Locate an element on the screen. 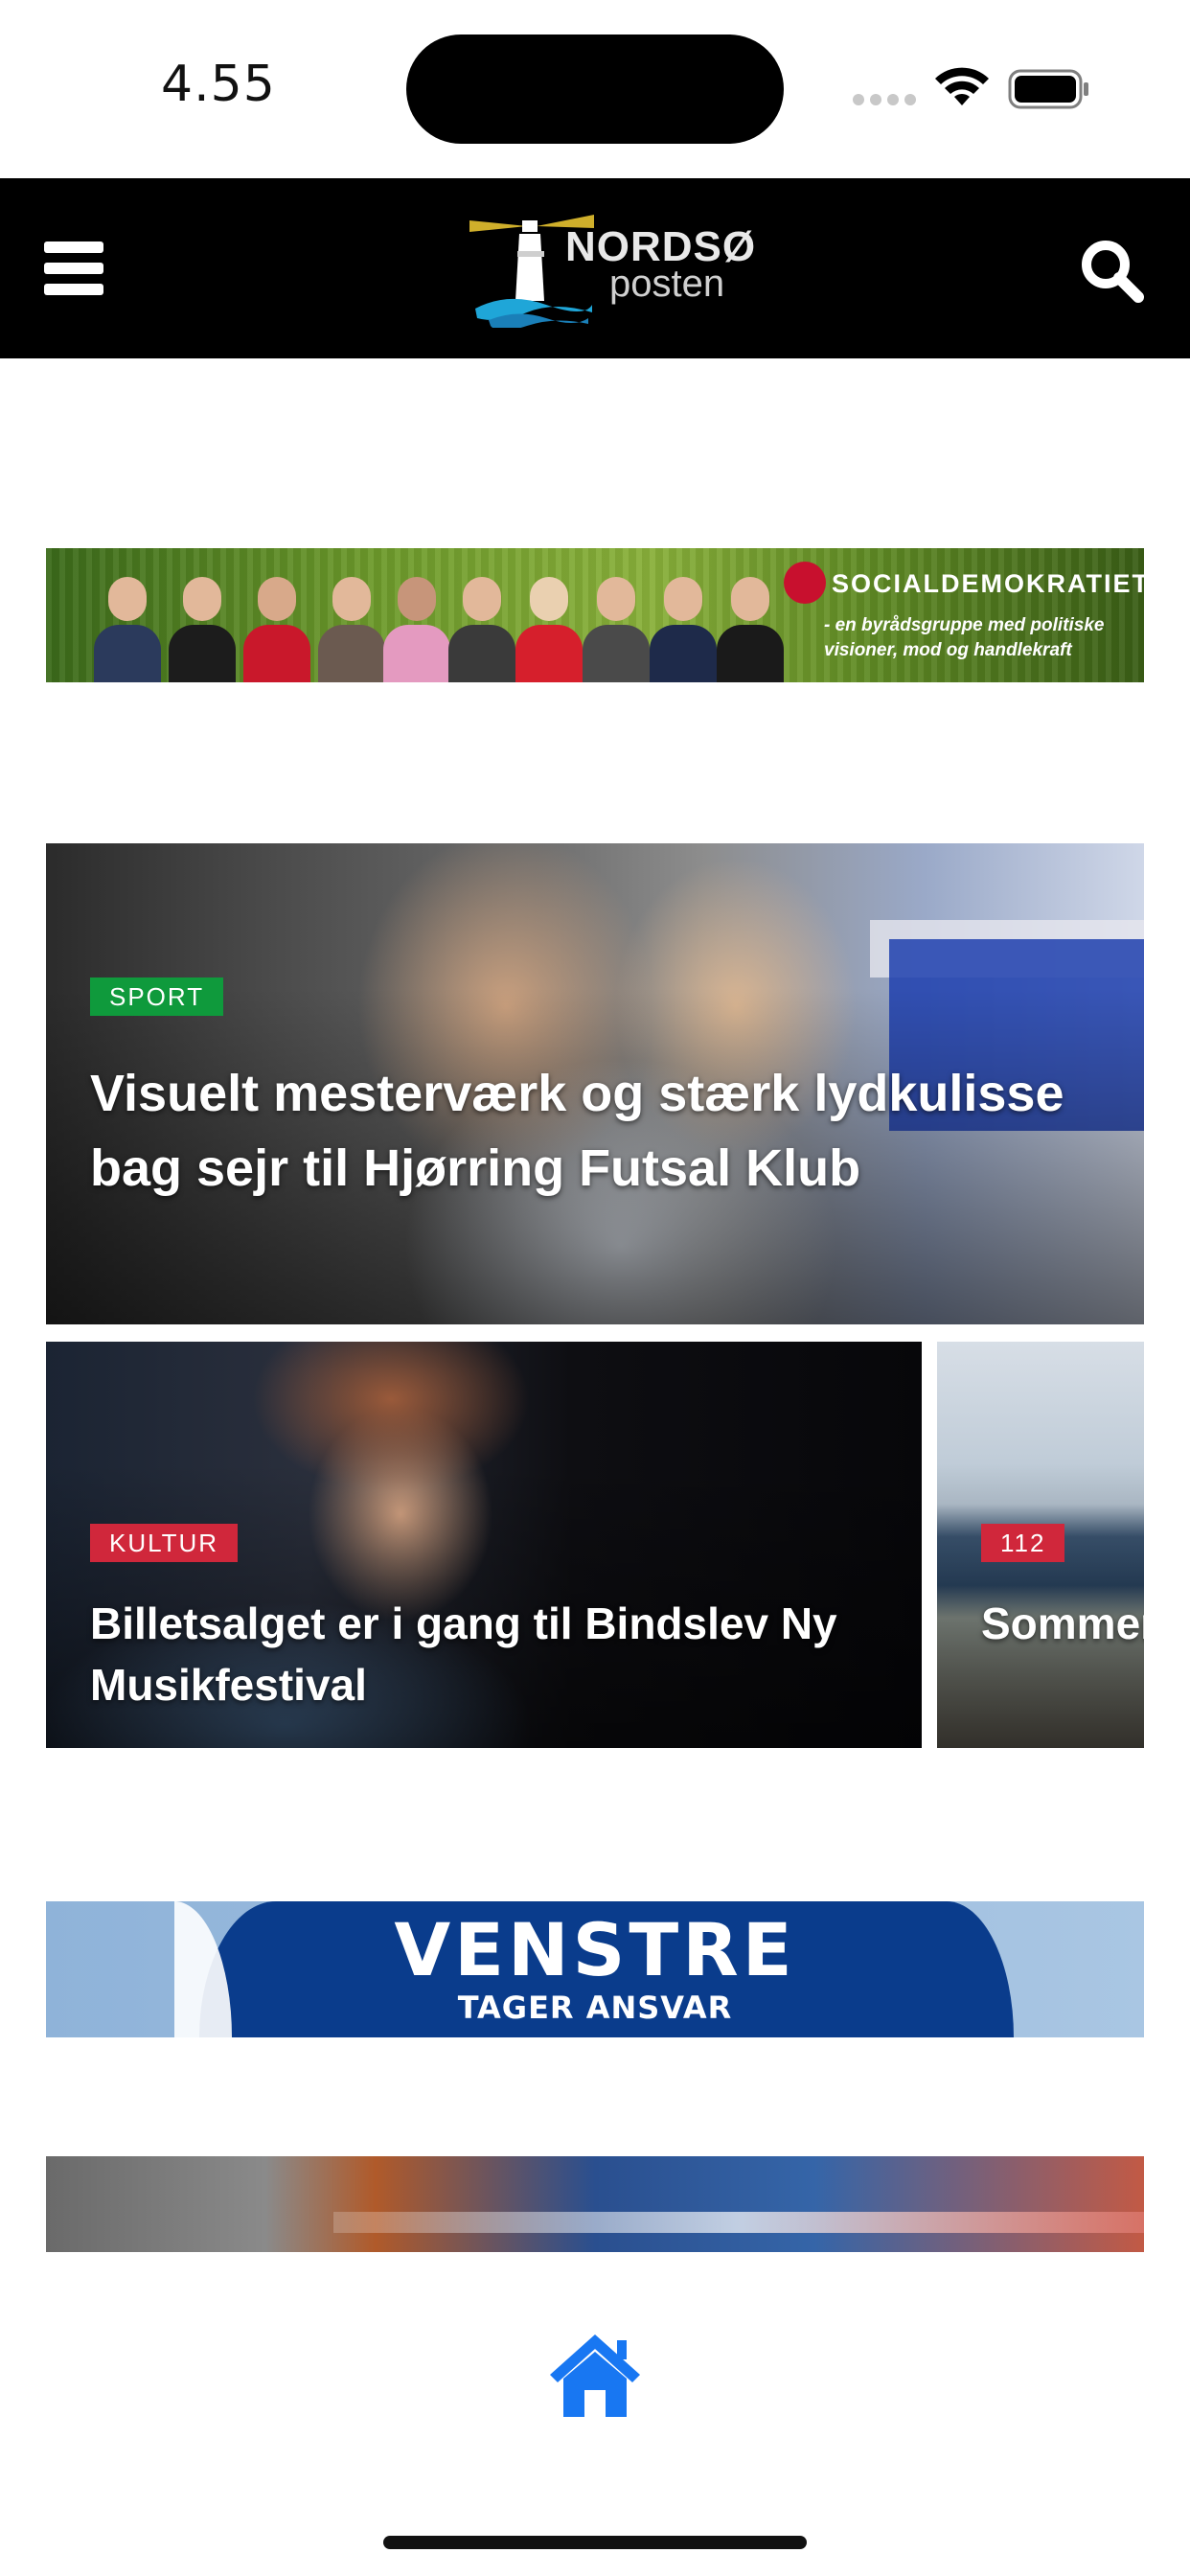  article-headline: Sommer kommun is located at coordinates (1063, 1623).